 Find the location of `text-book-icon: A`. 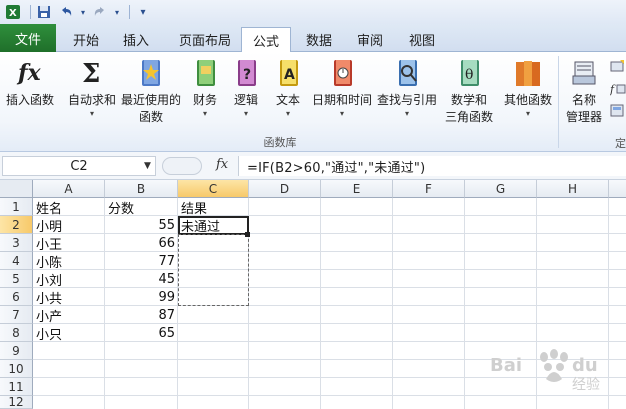

text-book-icon: A is located at coordinates (288, 72).